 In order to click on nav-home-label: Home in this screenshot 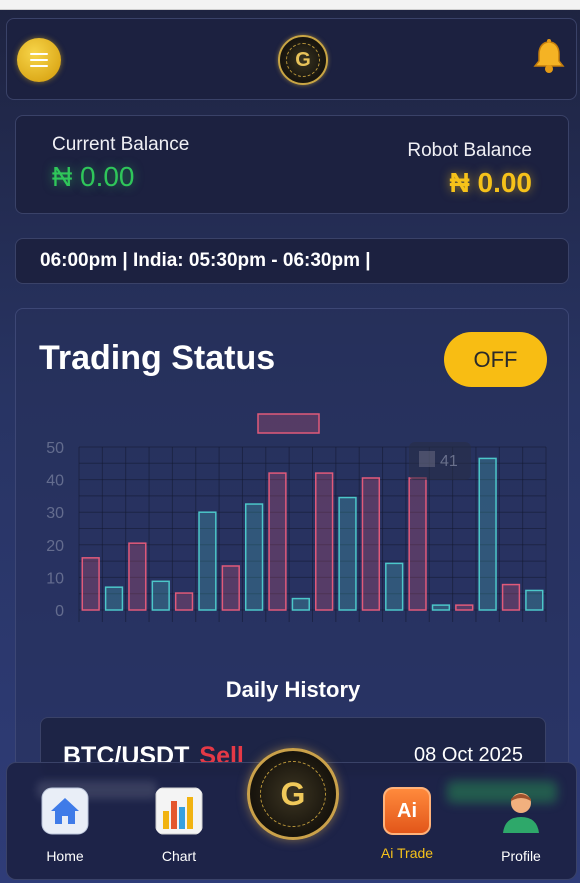, I will do `click(65, 856)`.